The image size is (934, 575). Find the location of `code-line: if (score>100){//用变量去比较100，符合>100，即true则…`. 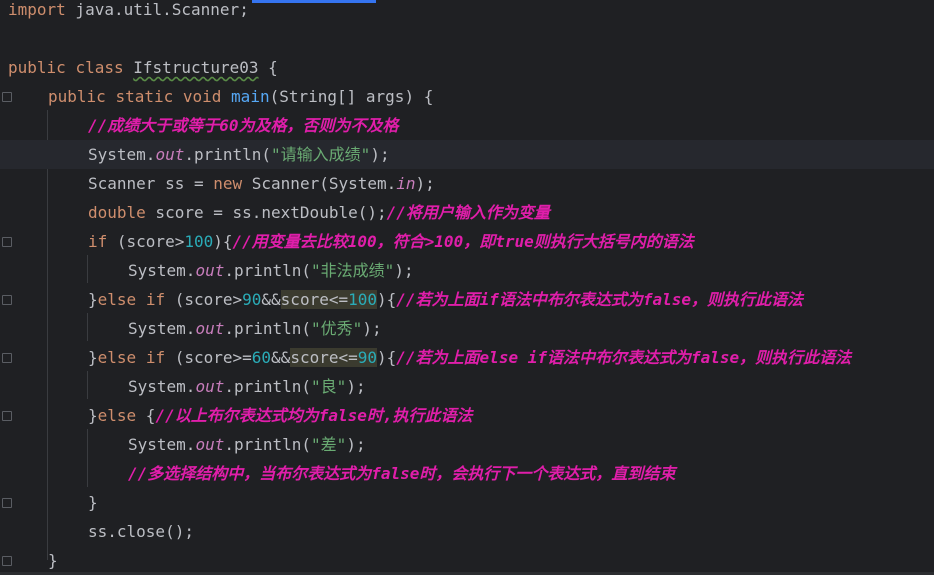

code-line: if (score>100){//用变量去比较100，符合>100，即true则… is located at coordinates (467, 241).